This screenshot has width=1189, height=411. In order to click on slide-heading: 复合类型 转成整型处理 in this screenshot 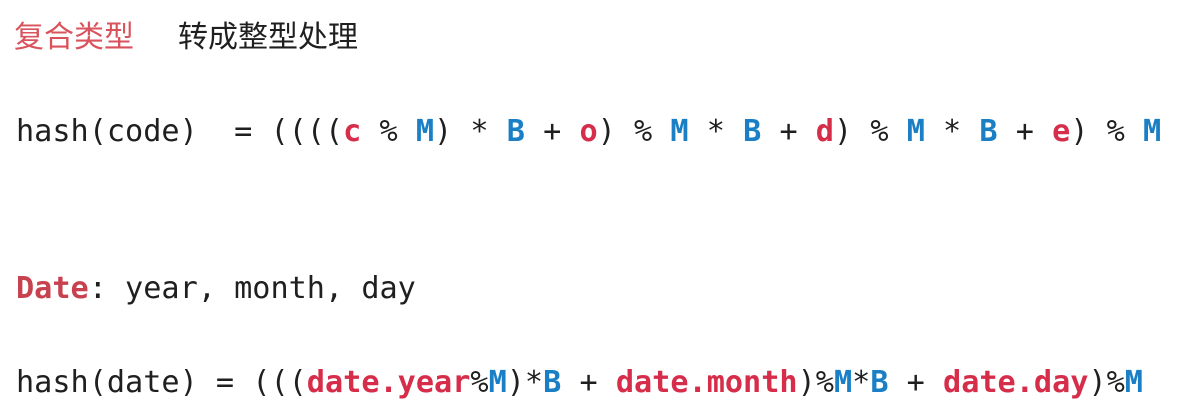, I will do `click(186, 38)`.